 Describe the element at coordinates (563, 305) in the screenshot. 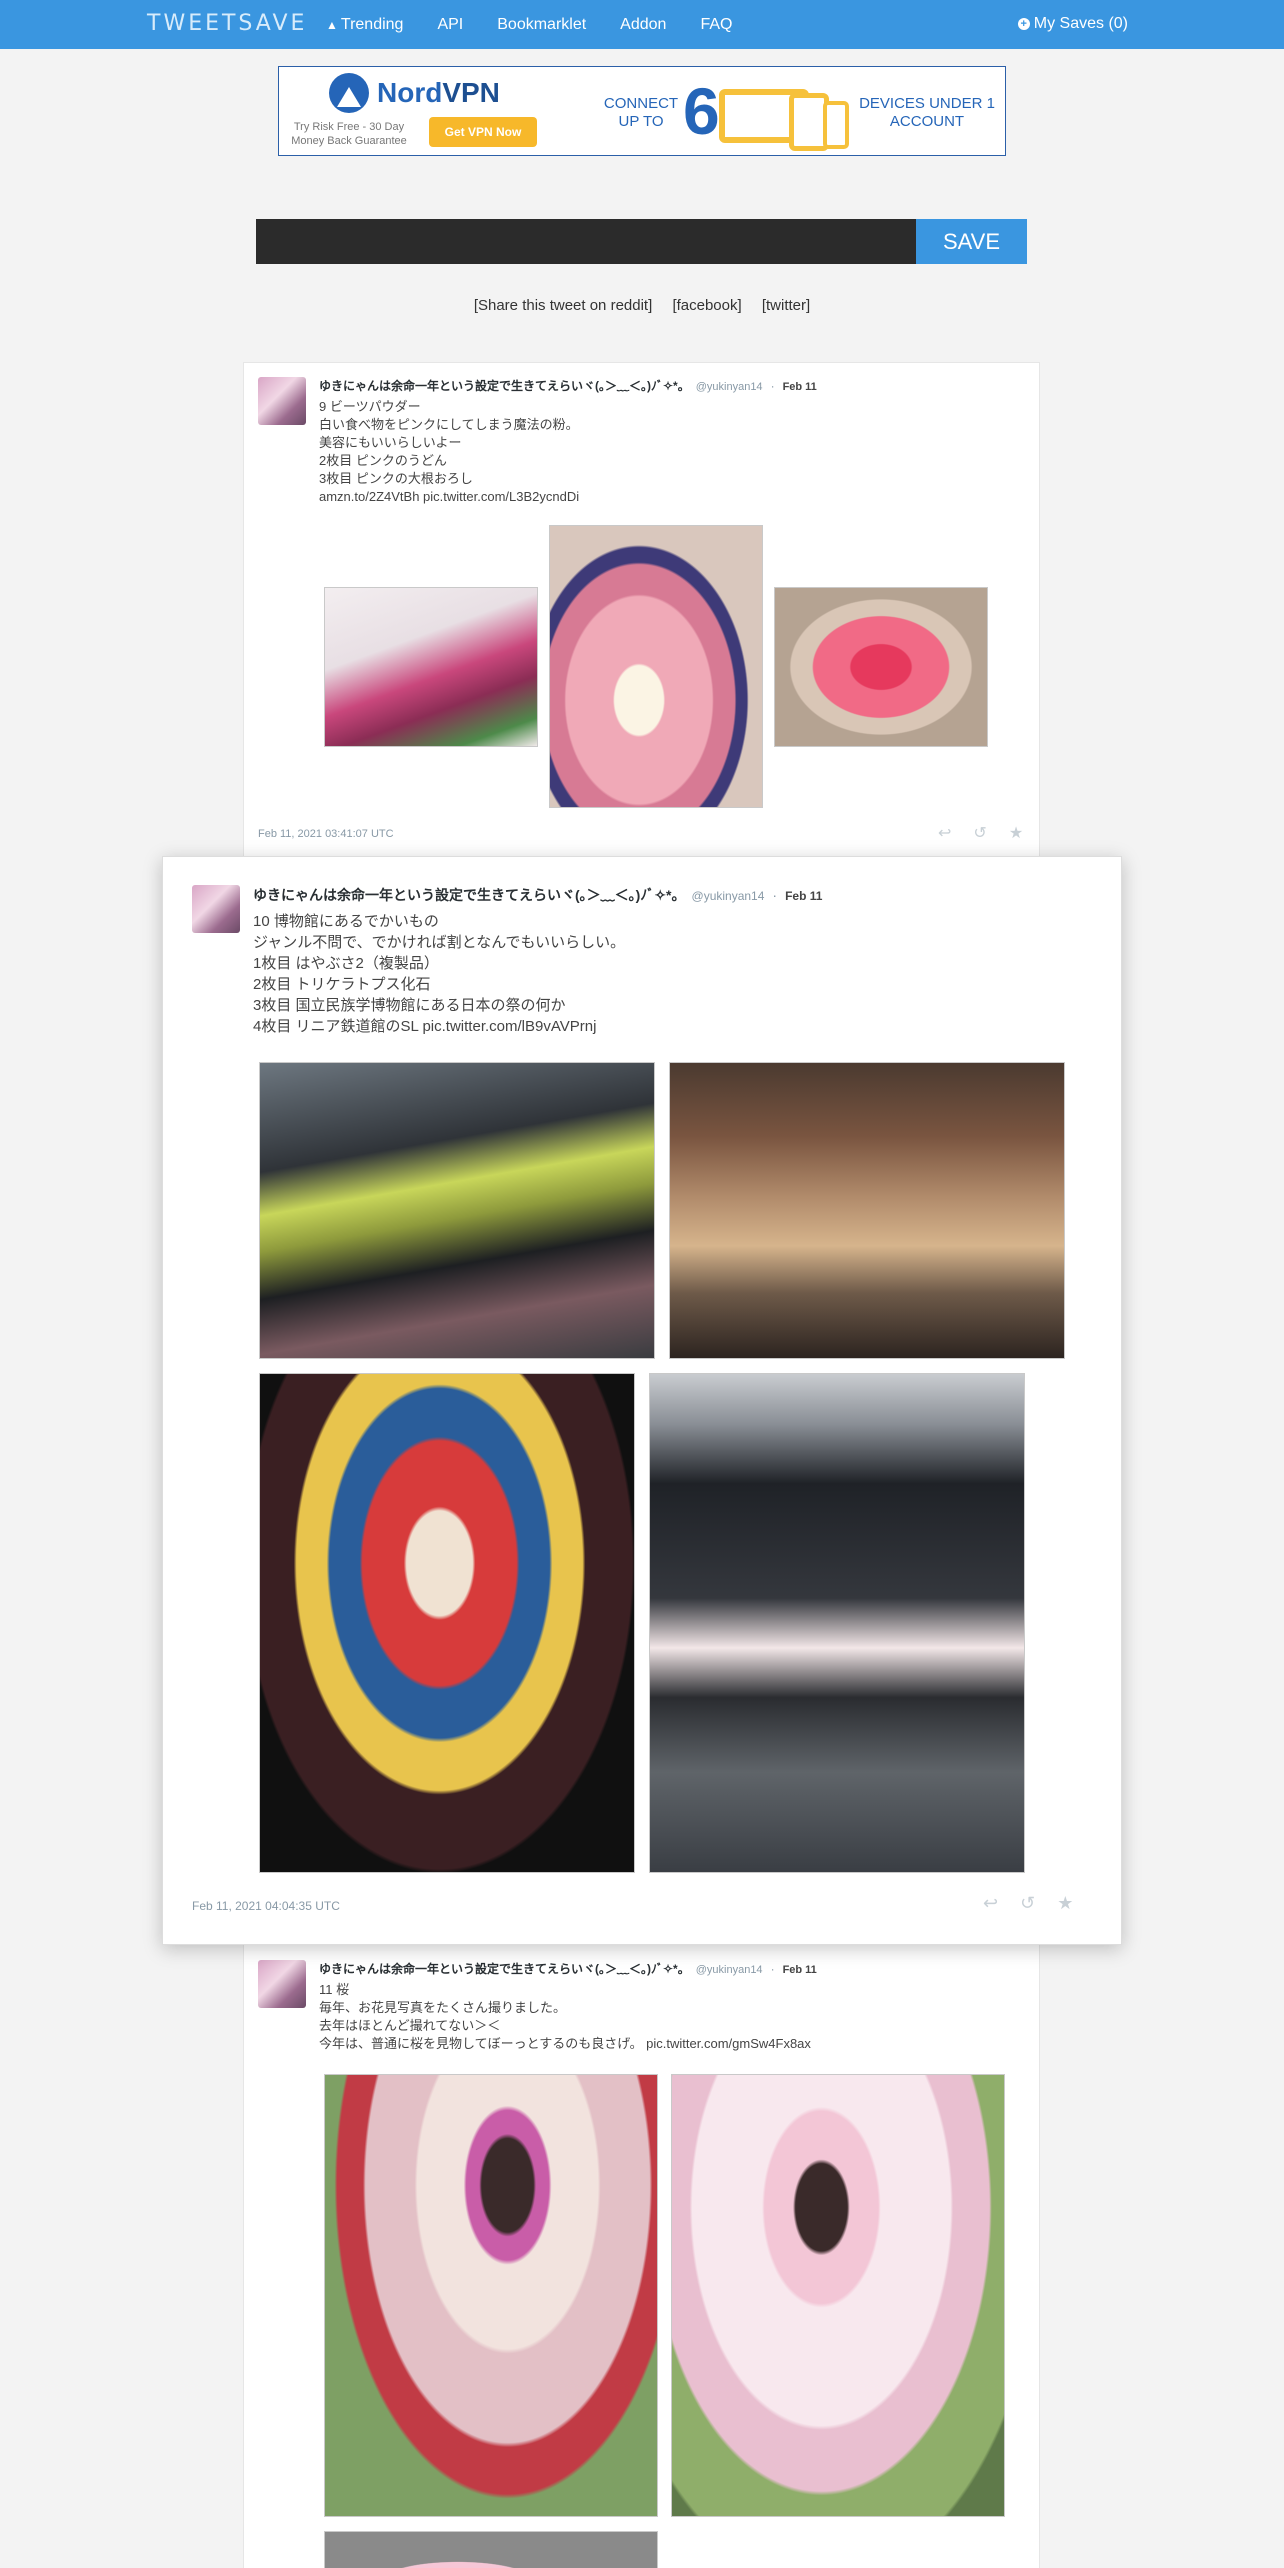

I see `share-reddit-link: [Share this tweet on reddit]` at that location.